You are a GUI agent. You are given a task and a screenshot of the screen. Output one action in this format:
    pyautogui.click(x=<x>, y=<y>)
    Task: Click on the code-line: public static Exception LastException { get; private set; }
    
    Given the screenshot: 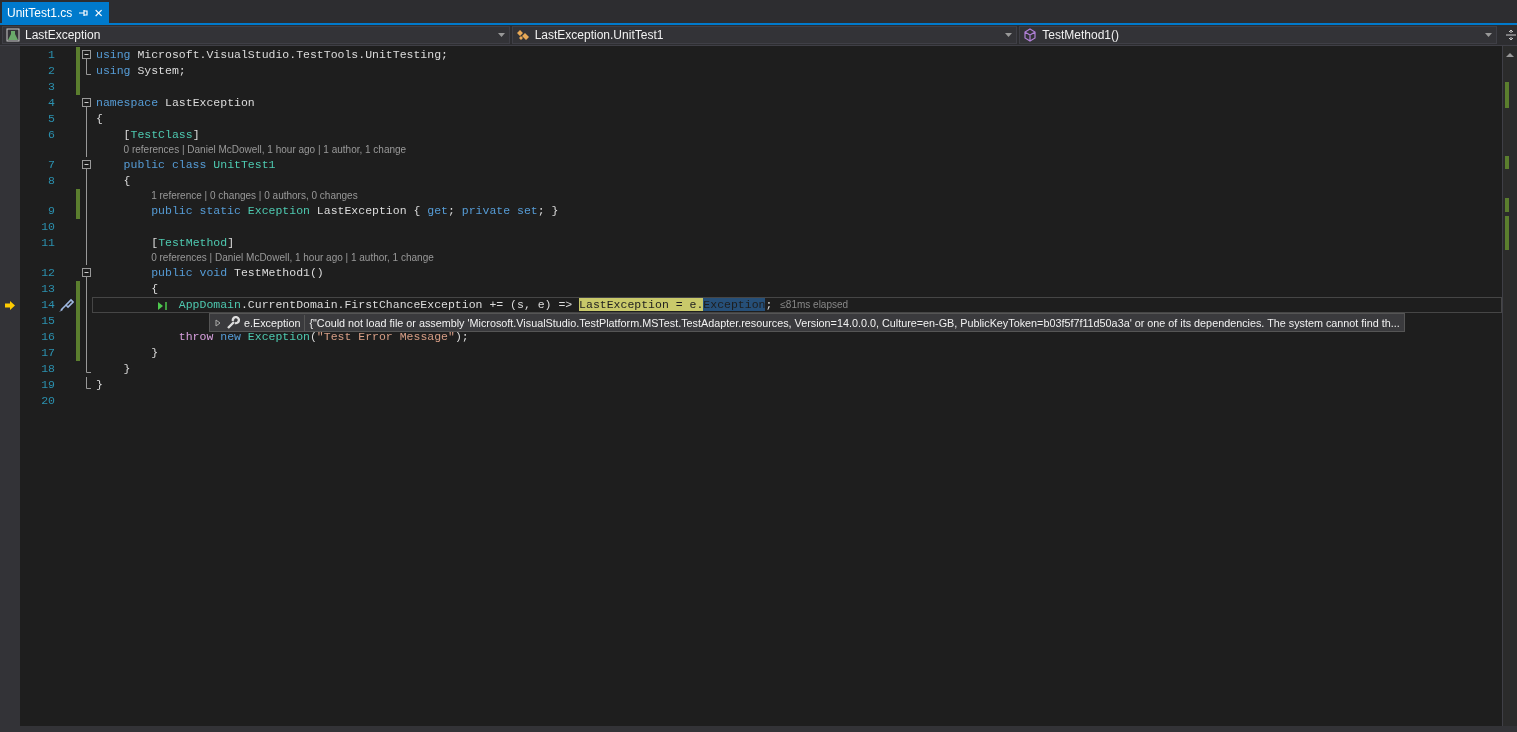 What is the action you would take?
    pyautogui.click(x=354, y=211)
    